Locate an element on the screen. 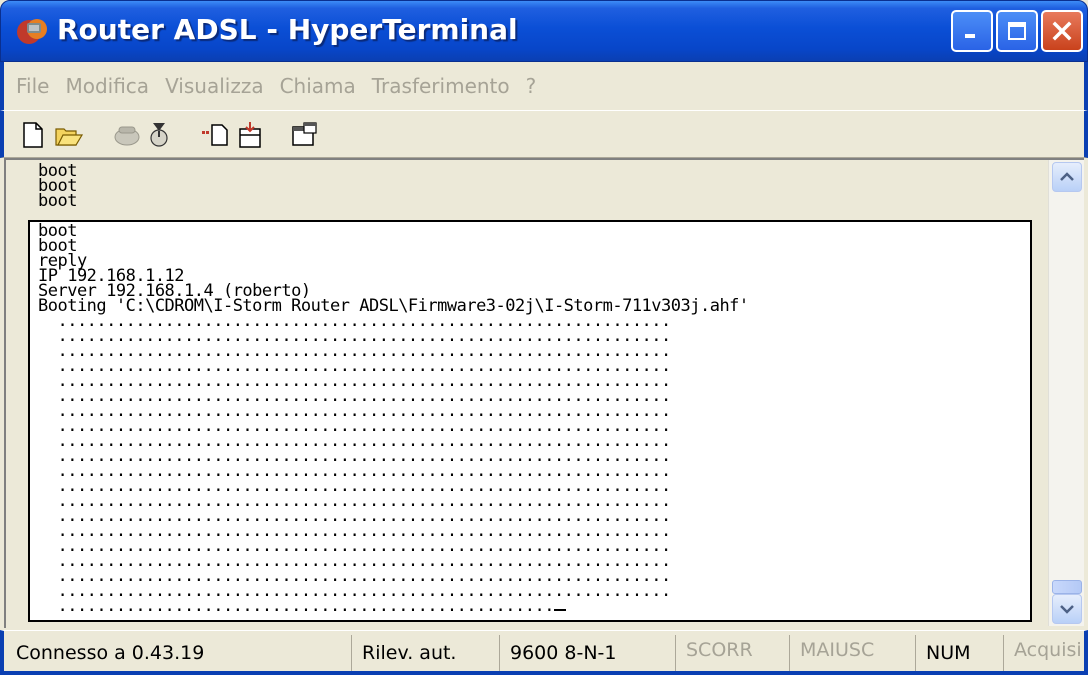 The height and width of the screenshot is (675, 1088). close-button is located at coordinates (1062, 31).